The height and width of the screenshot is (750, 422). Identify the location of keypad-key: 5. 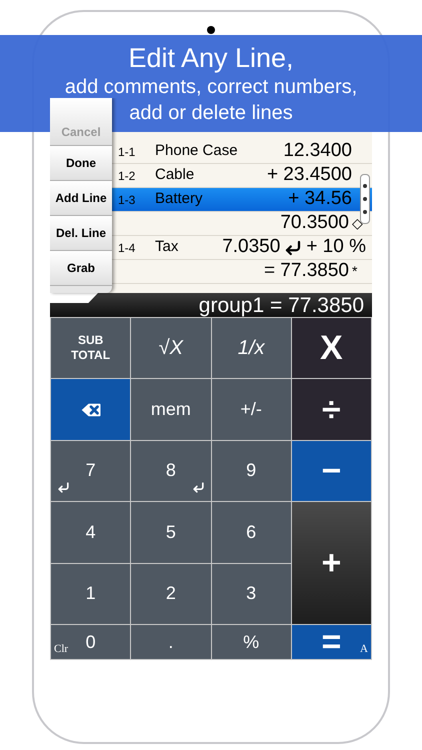
(170, 532).